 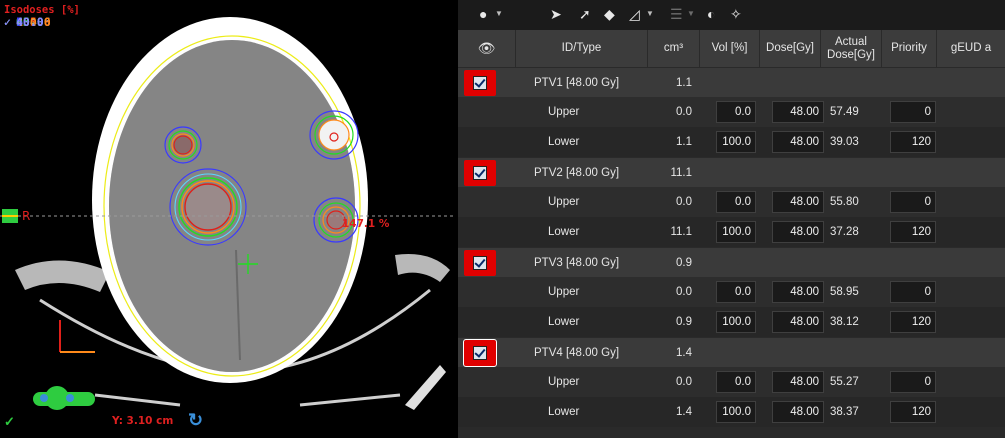 I want to click on isodose-item: ✓ 40.0, so click(x=229, y=31).